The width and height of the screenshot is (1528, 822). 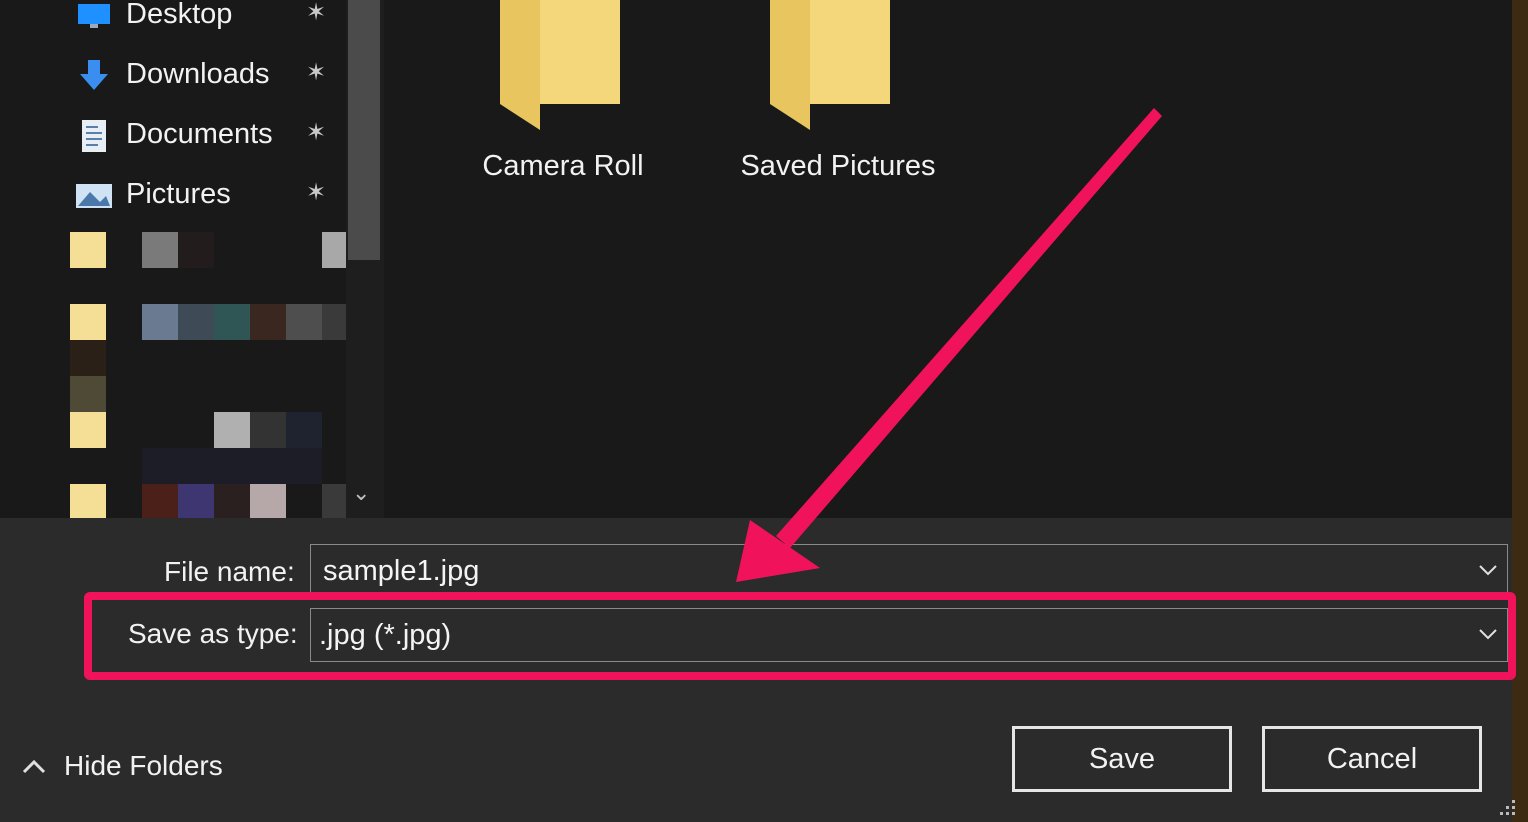 What do you see at coordinates (364, 130) in the screenshot?
I see `nav-scrollbar-thumb` at bounding box center [364, 130].